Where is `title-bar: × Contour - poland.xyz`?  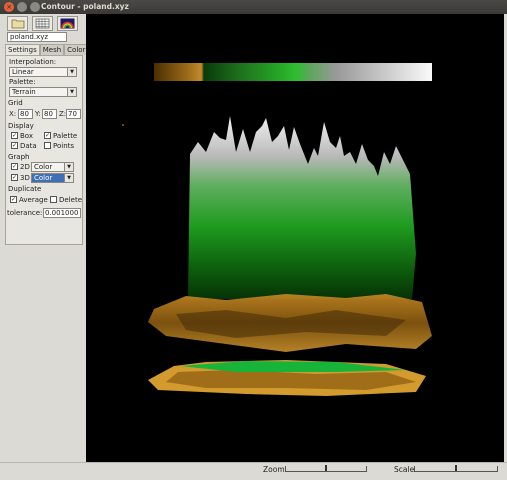 title-bar: × Contour - poland.xyz is located at coordinates (253, 7).